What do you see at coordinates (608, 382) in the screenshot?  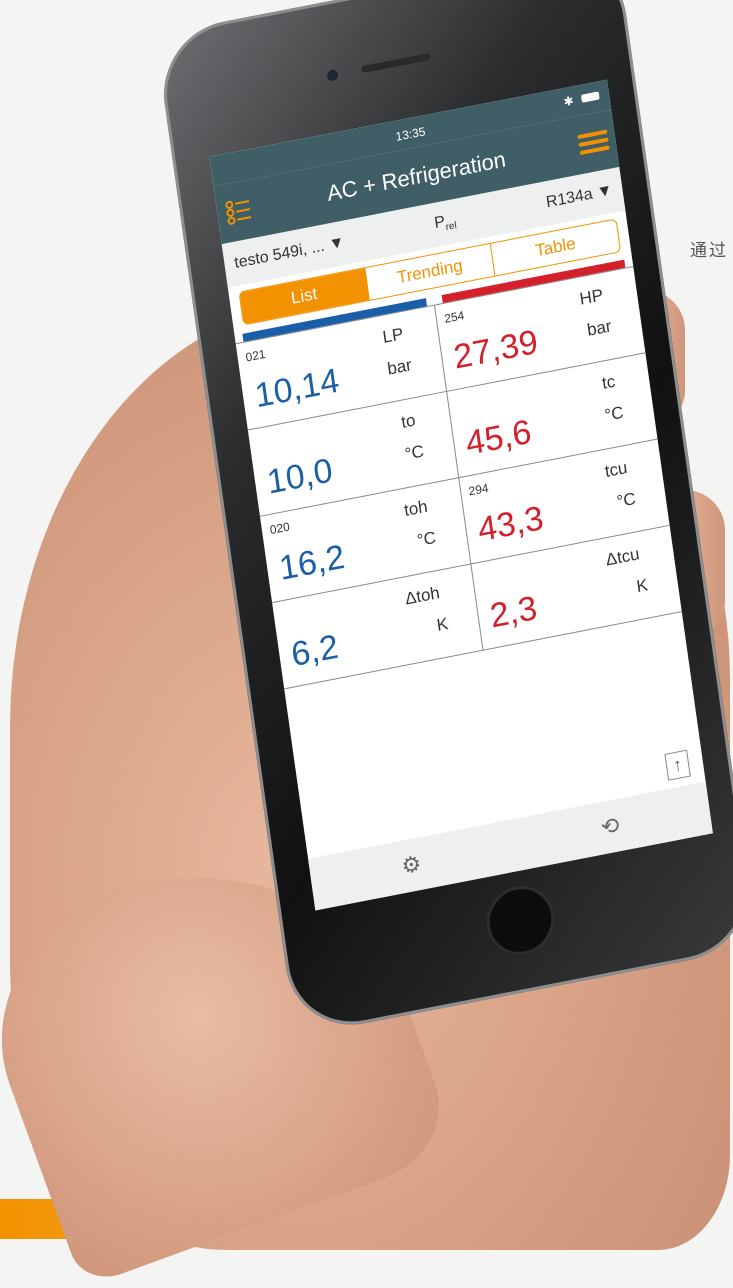 I see `measurement-name: tc` at bounding box center [608, 382].